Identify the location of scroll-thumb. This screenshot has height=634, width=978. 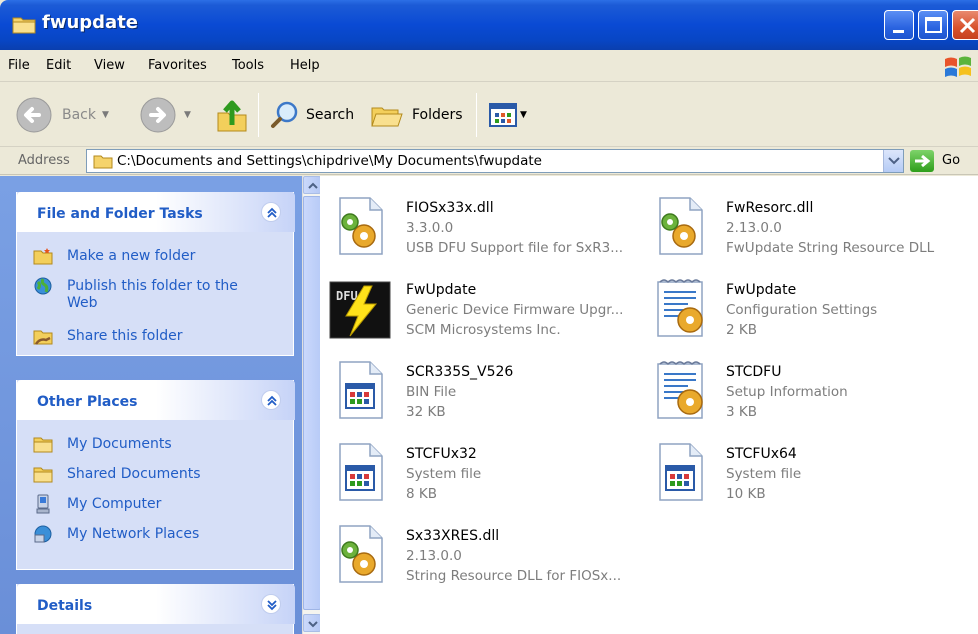
(312, 403).